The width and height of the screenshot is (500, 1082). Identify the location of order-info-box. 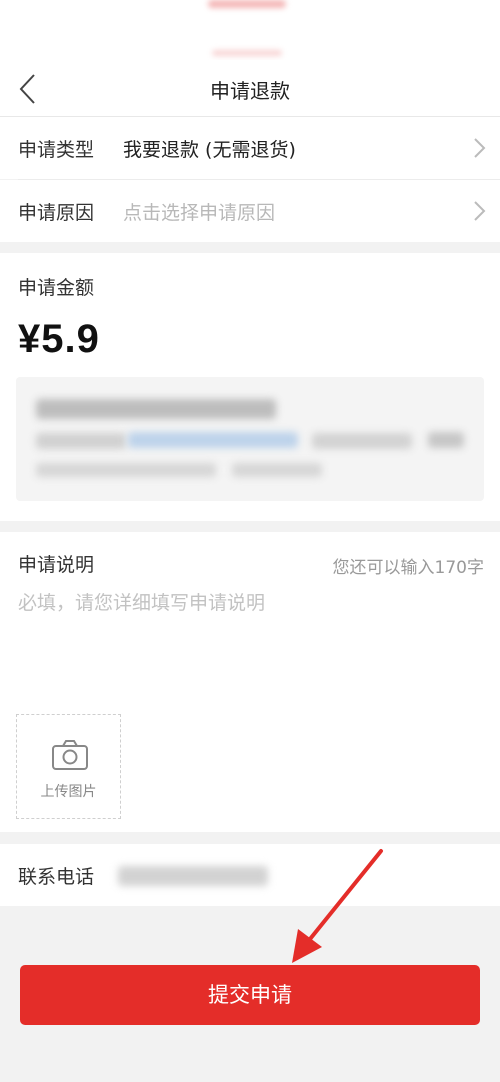
(250, 439).